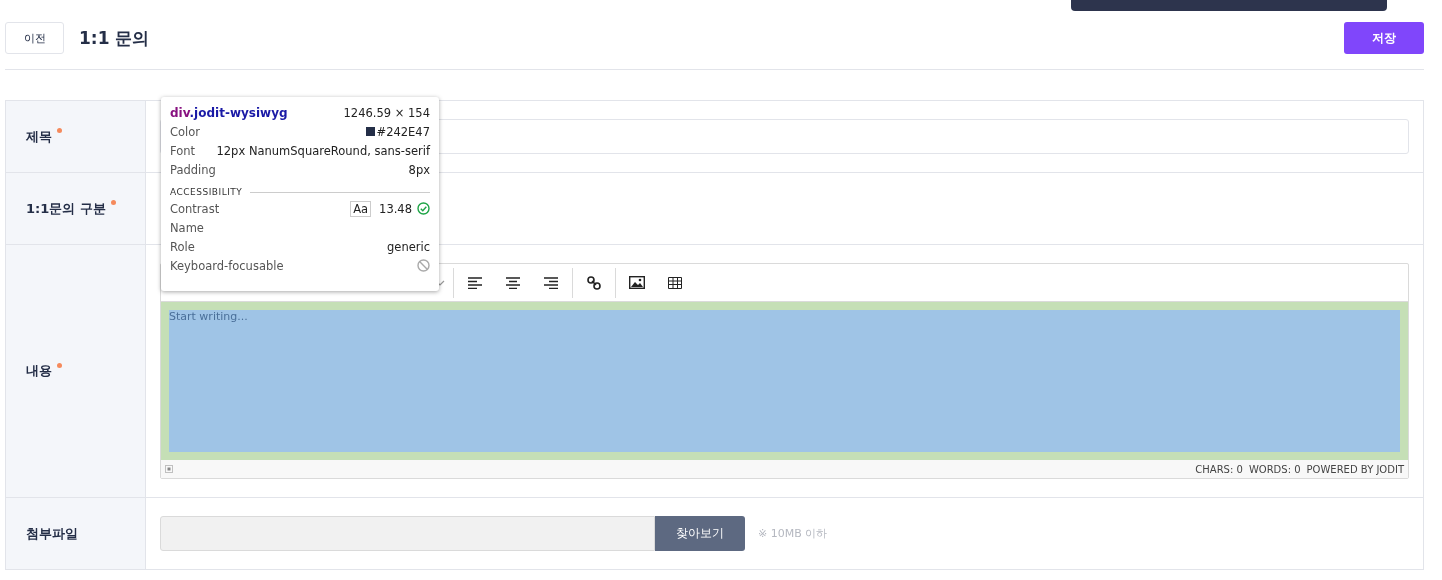 This screenshot has height=580, width=1442. What do you see at coordinates (34, 38) in the screenshot?
I see `back-button: 이전` at bounding box center [34, 38].